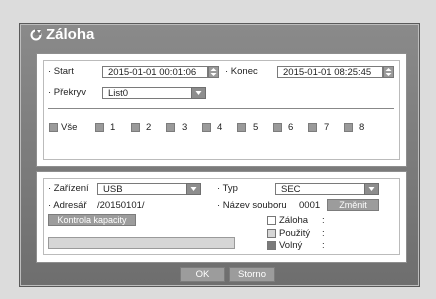 The image size is (436, 299). What do you see at coordinates (36, 35) in the screenshot?
I see `backup-icon` at bounding box center [36, 35].